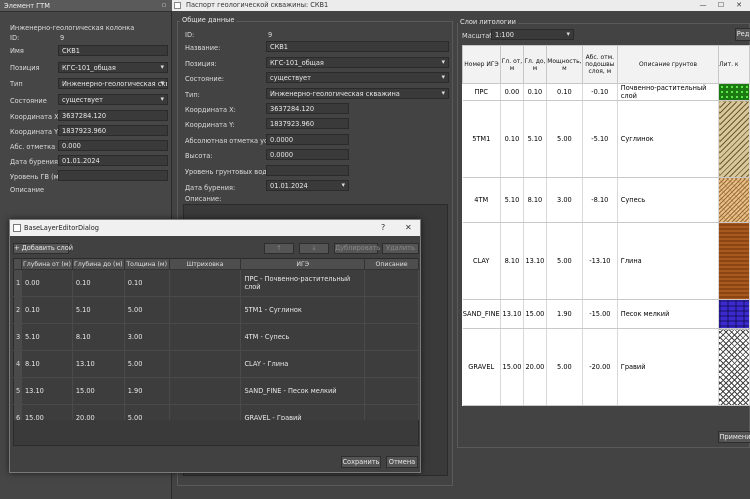 This screenshot has height=499, width=750. I want to click on cancel-button: Отмена, so click(402, 462).